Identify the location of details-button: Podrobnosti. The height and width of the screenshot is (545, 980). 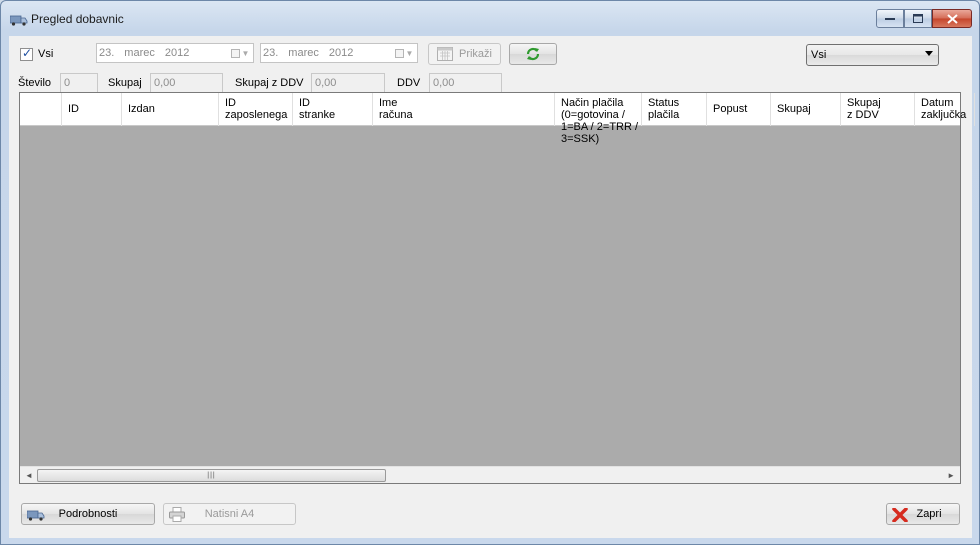
(88, 514).